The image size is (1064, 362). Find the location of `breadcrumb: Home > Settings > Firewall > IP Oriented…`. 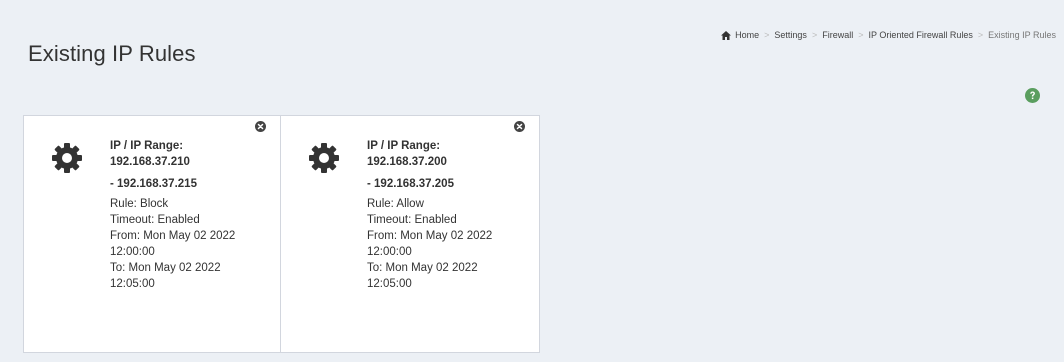

breadcrumb: Home > Settings > Firewall > IP Oriented… is located at coordinates (888, 35).